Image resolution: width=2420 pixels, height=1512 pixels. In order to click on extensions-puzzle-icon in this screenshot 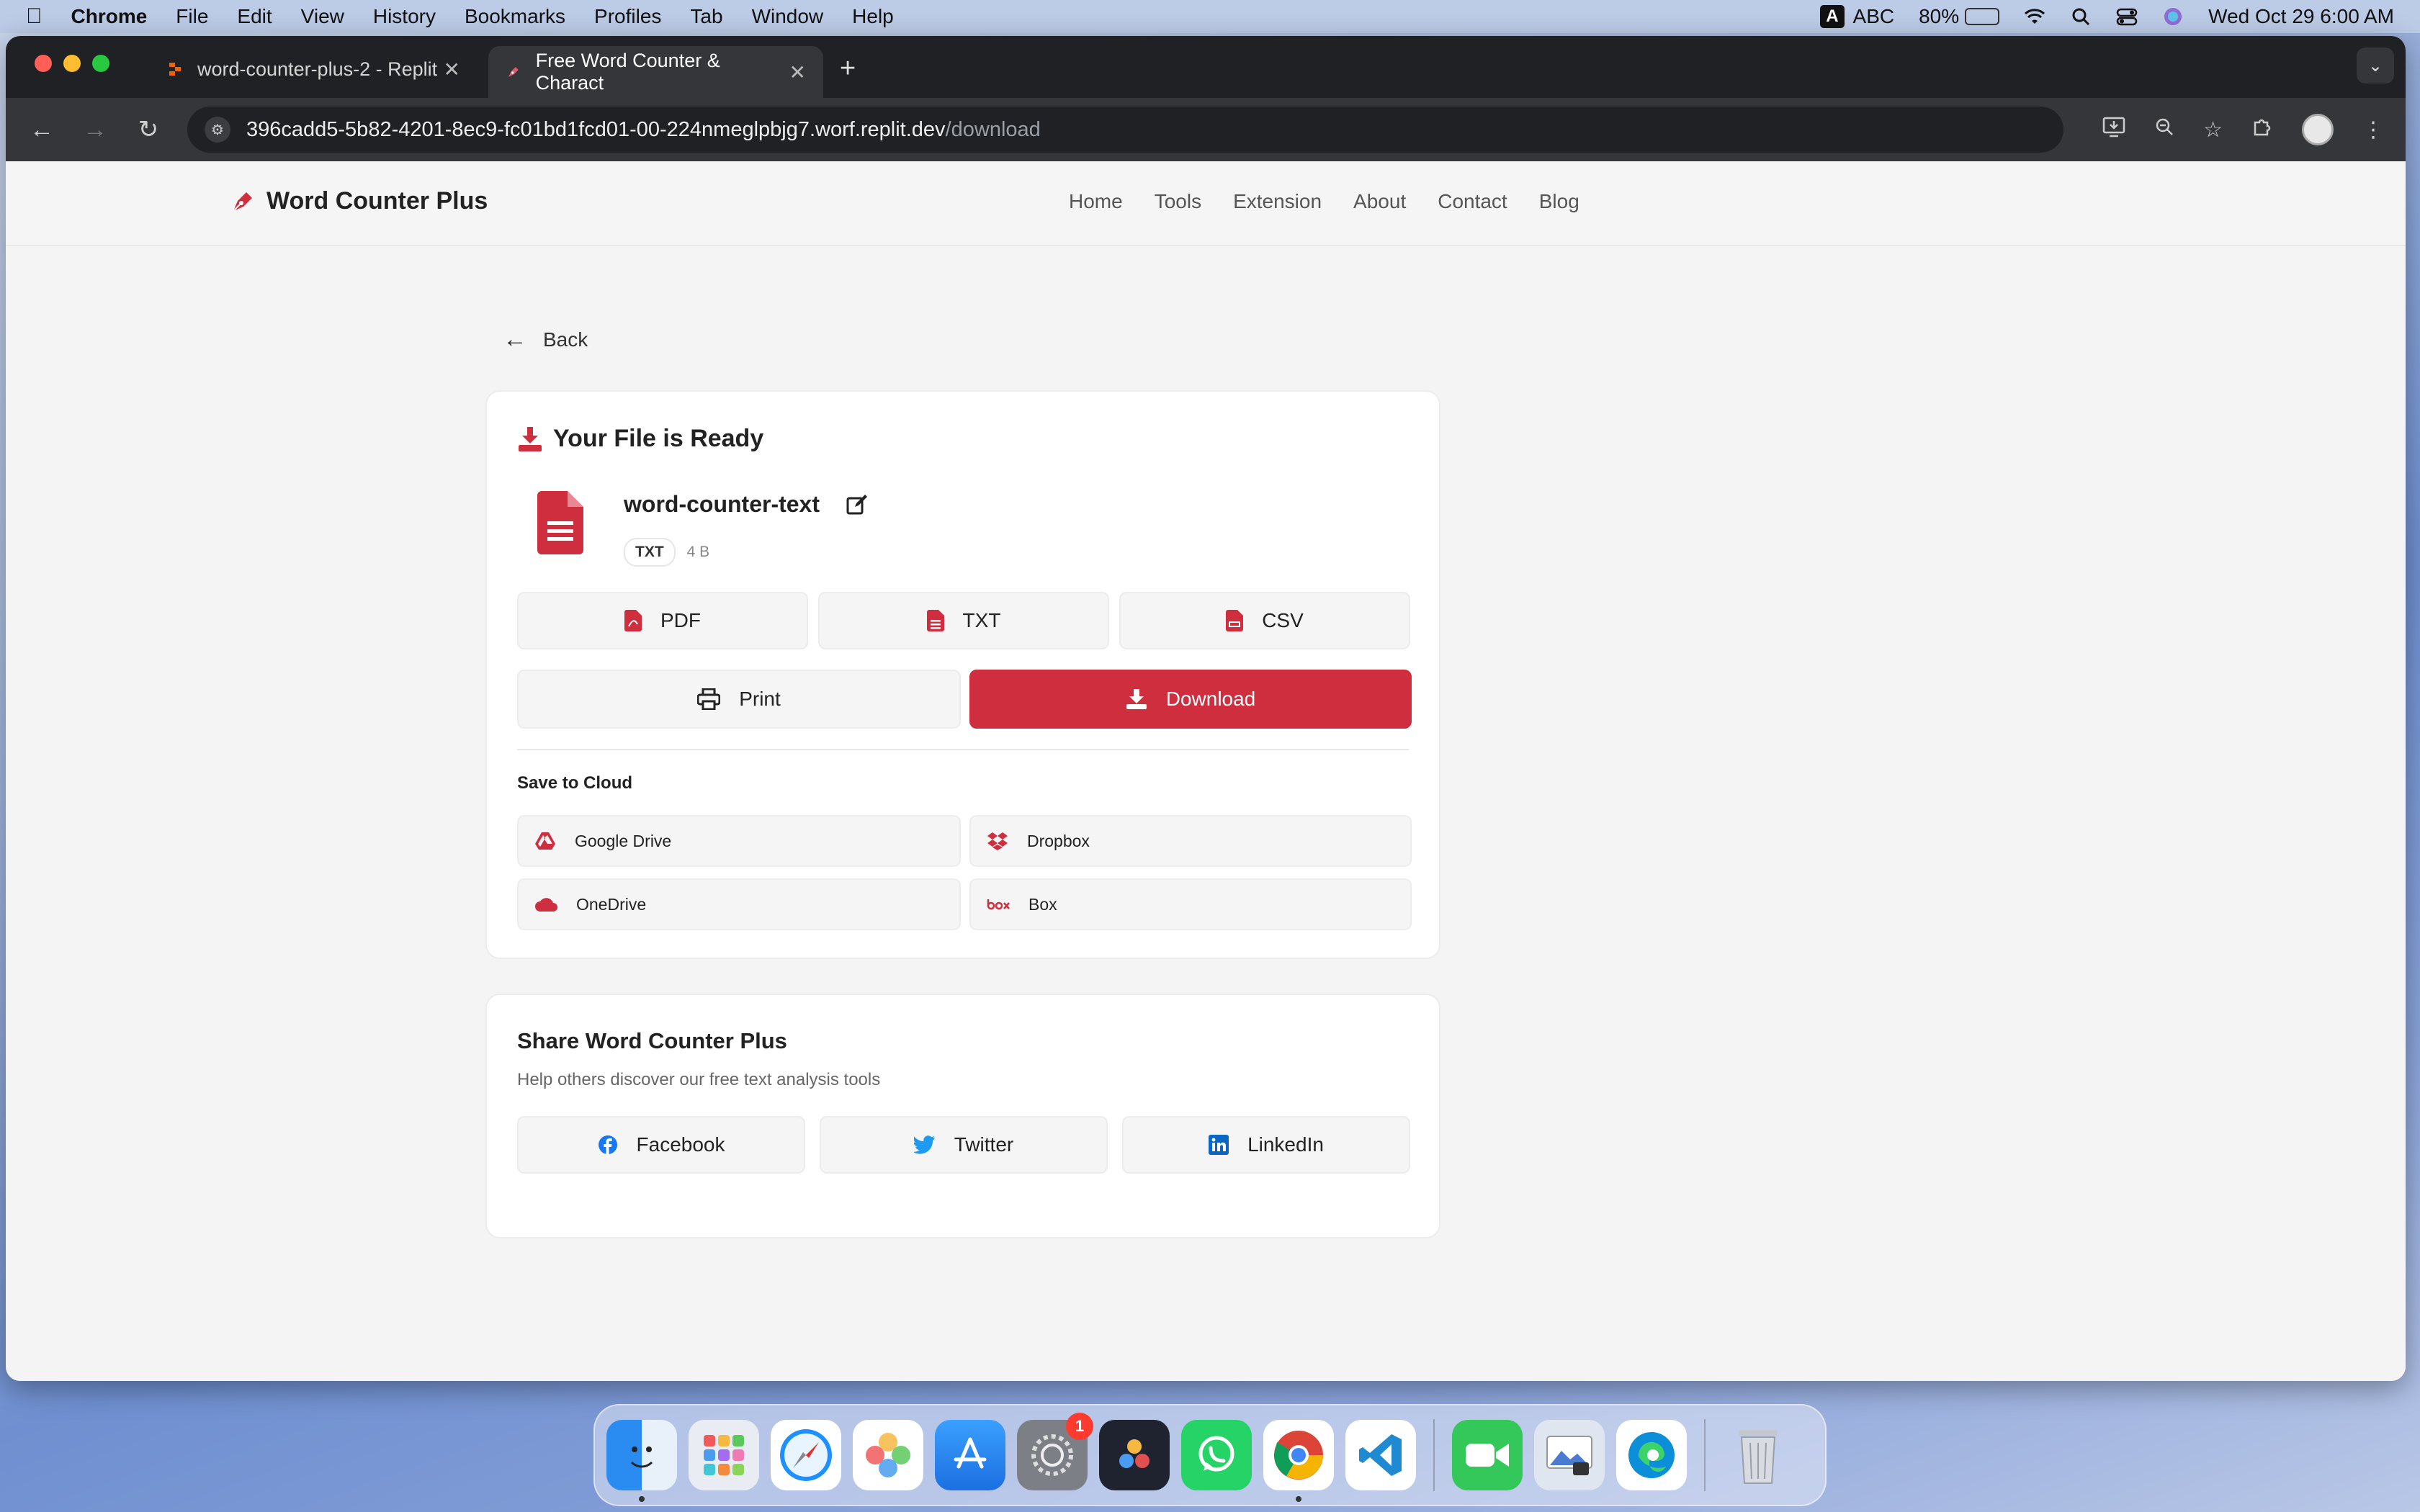, I will do `click(2262, 129)`.